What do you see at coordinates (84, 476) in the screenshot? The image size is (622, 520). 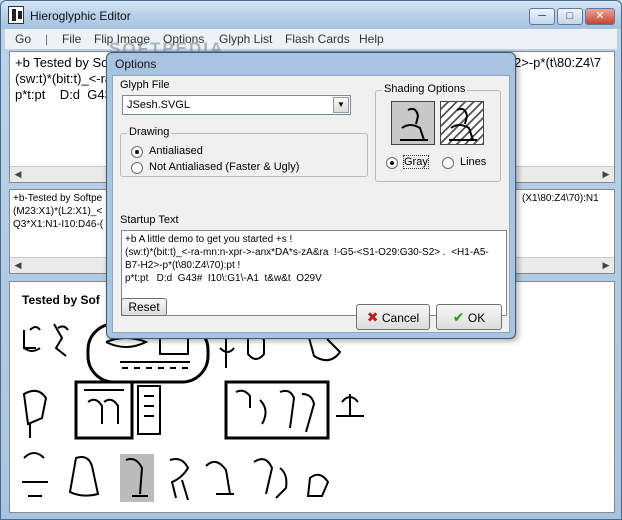 I see `snake-glyph` at bounding box center [84, 476].